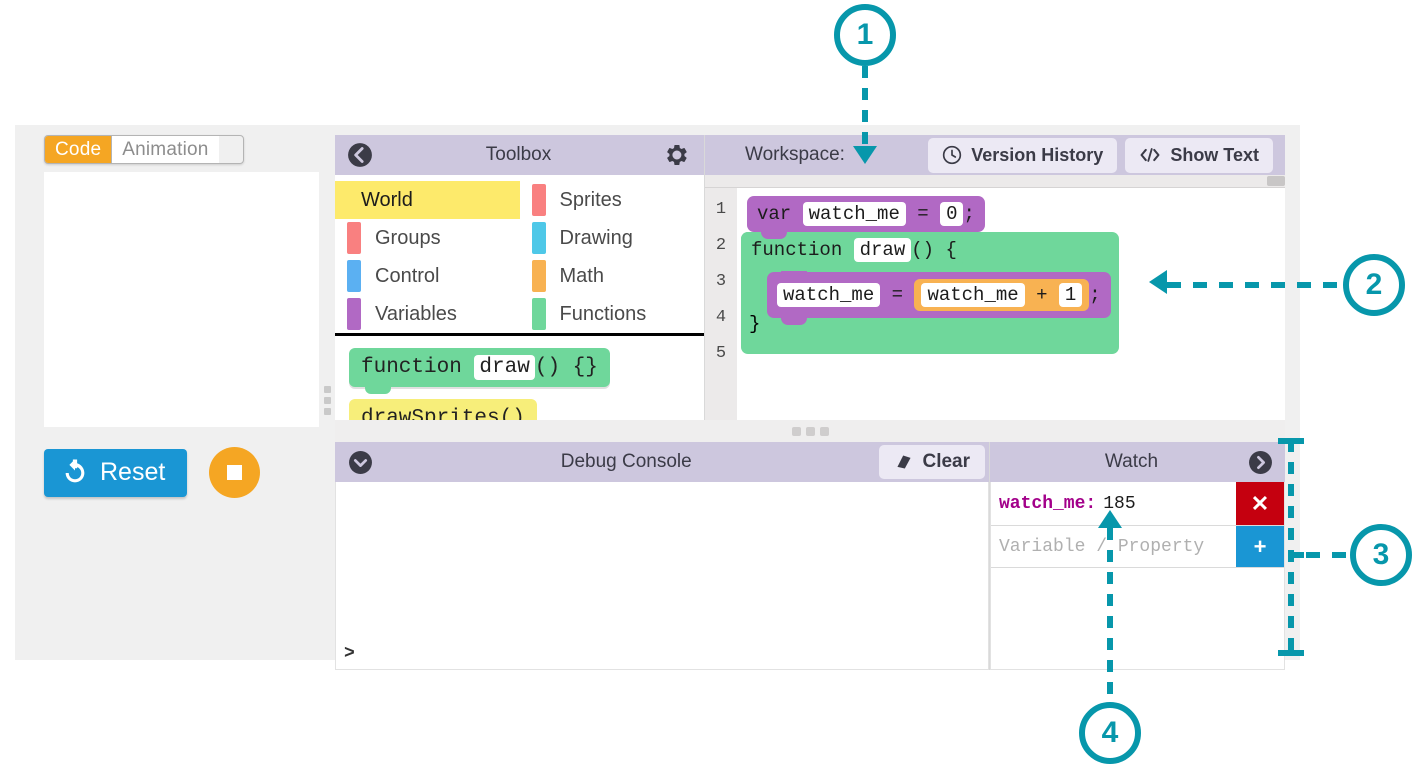 The height and width of the screenshot is (772, 1412). What do you see at coordinates (360, 155) in the screenshot?
I see `back-chevron-icon` at bounding box center [360, 155].